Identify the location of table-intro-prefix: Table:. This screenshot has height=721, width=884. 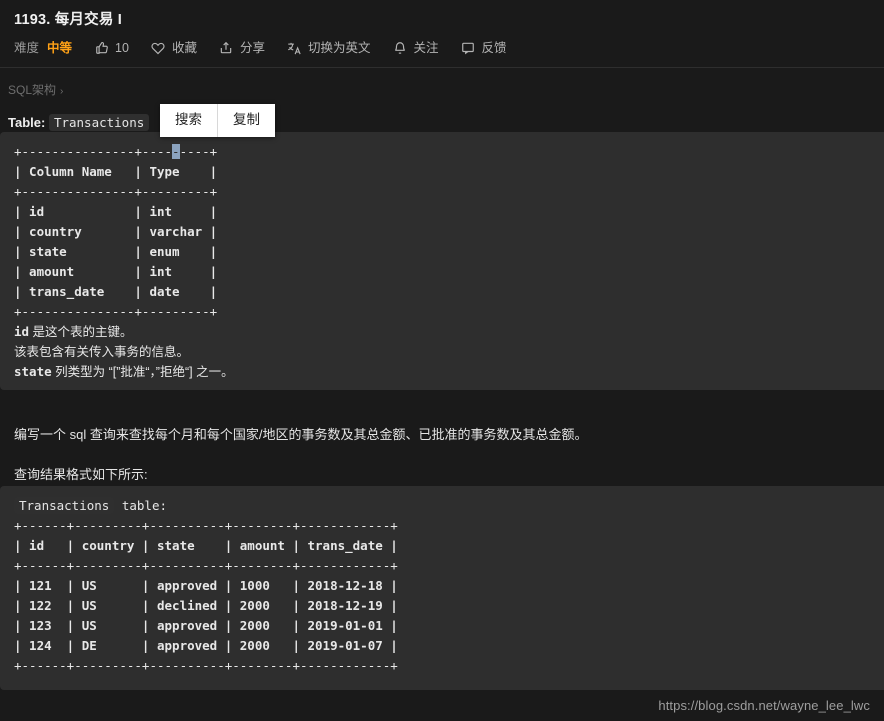
(27, 122).